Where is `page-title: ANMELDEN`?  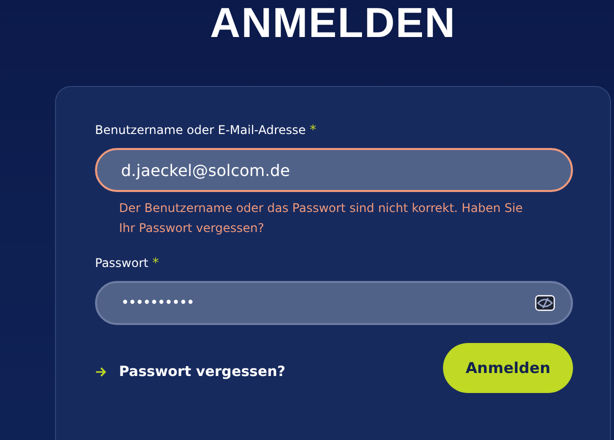
page-title: ANMELDEN is located at coordinates (333, 24).